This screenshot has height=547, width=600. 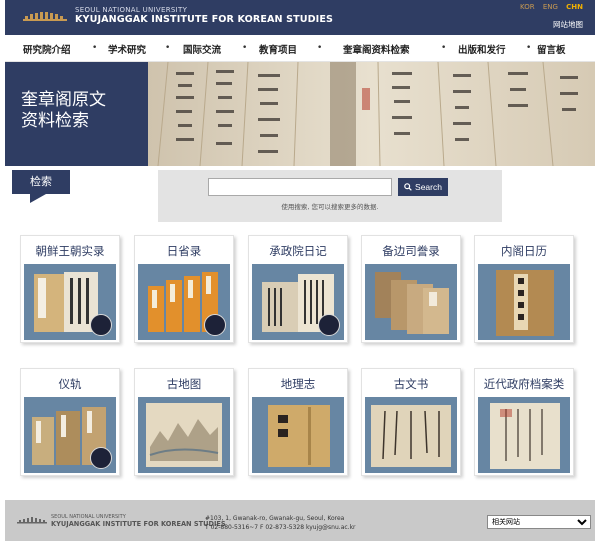 What do you see at coordinates (330, 207) in the screenshot?
I see `search-hint: 使用搜索, 您可以搜索更多的数据.` at bounding box center [330, 207].